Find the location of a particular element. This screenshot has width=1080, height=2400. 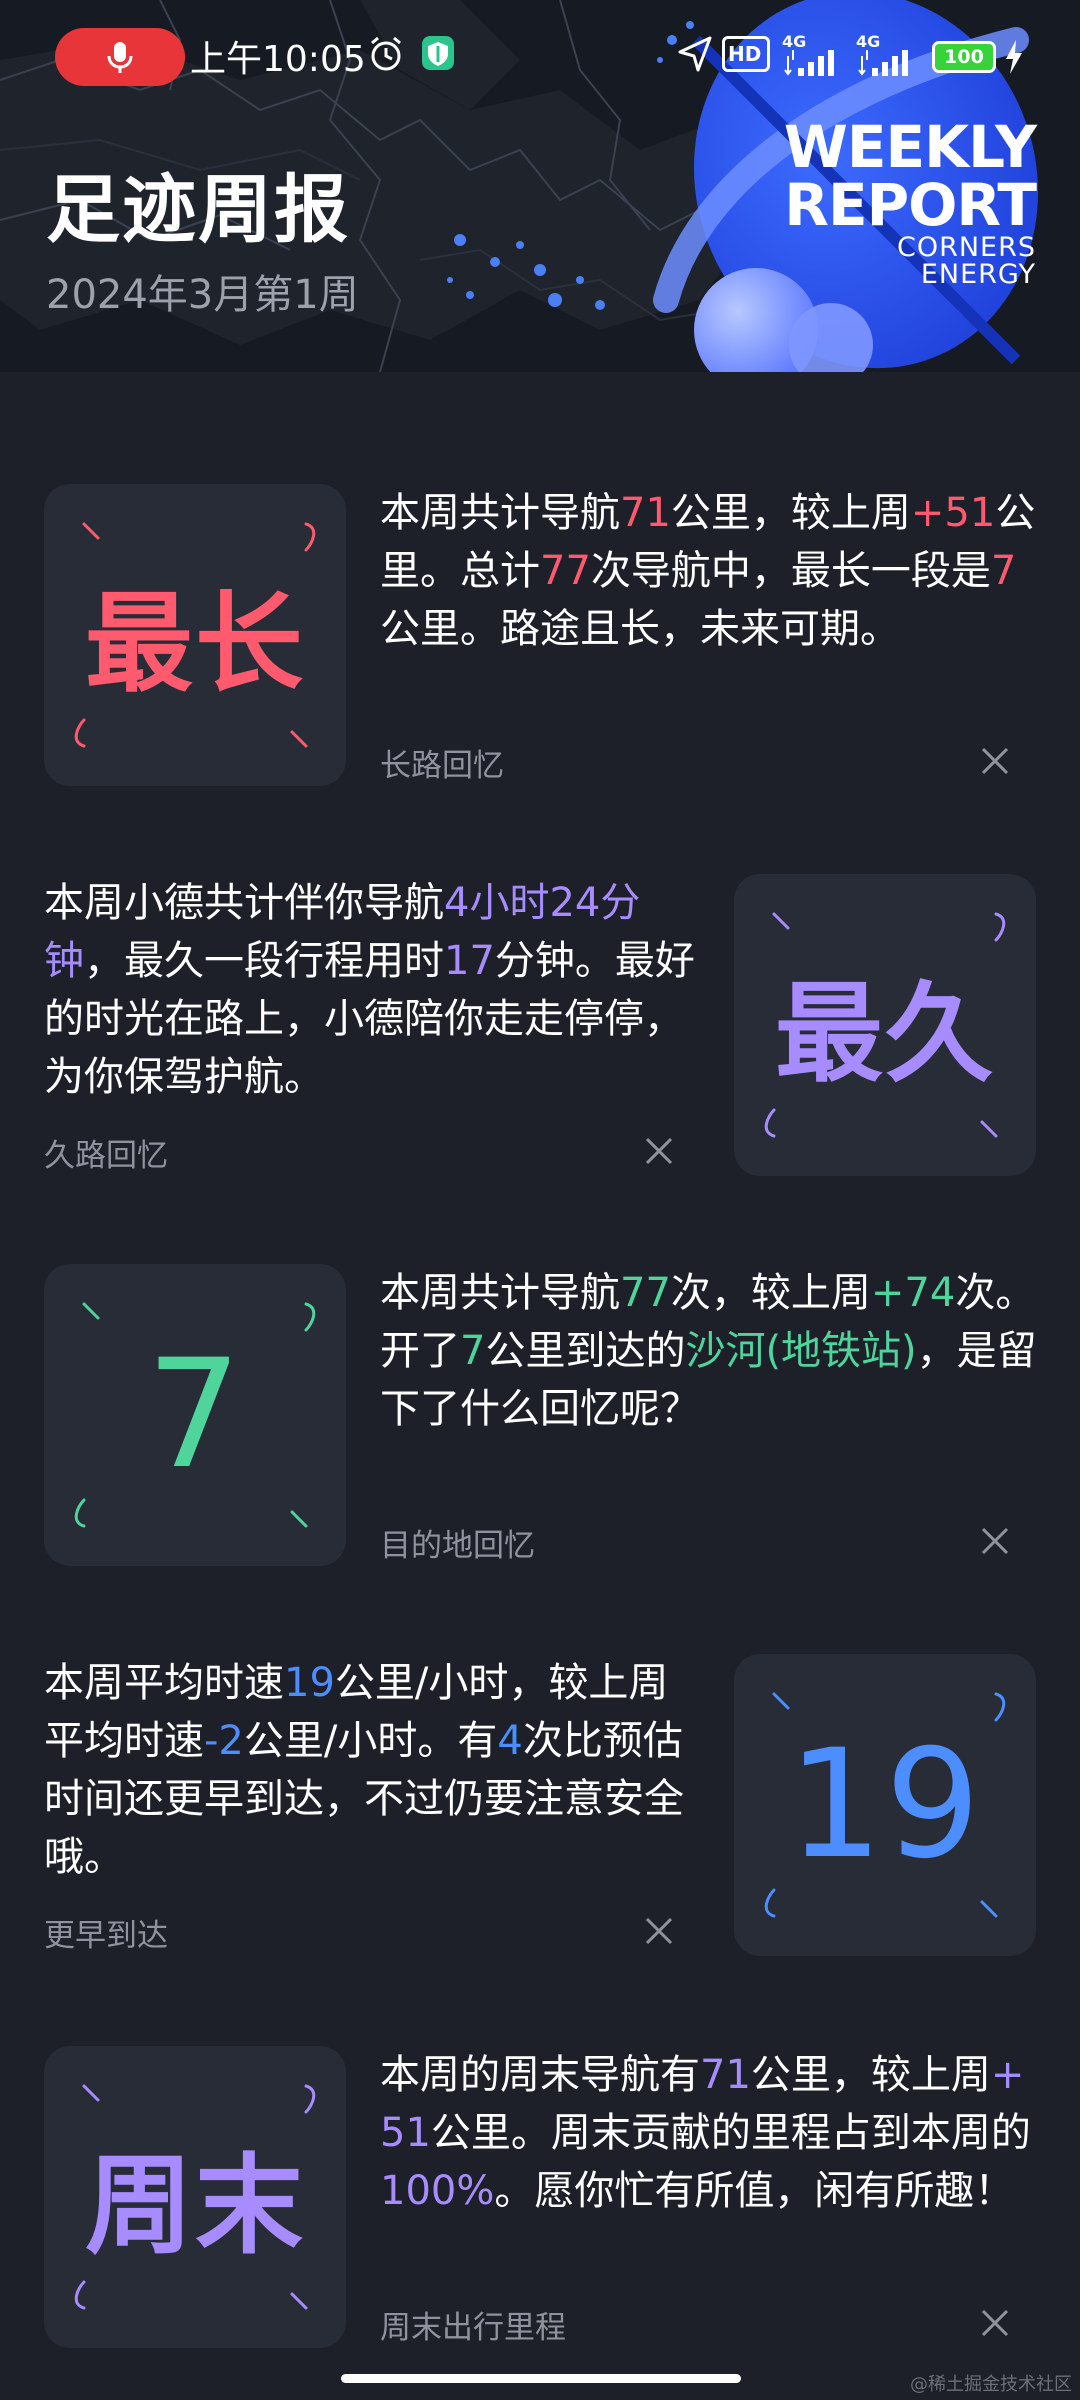

shield-icon is located at coordinates (438, 53).